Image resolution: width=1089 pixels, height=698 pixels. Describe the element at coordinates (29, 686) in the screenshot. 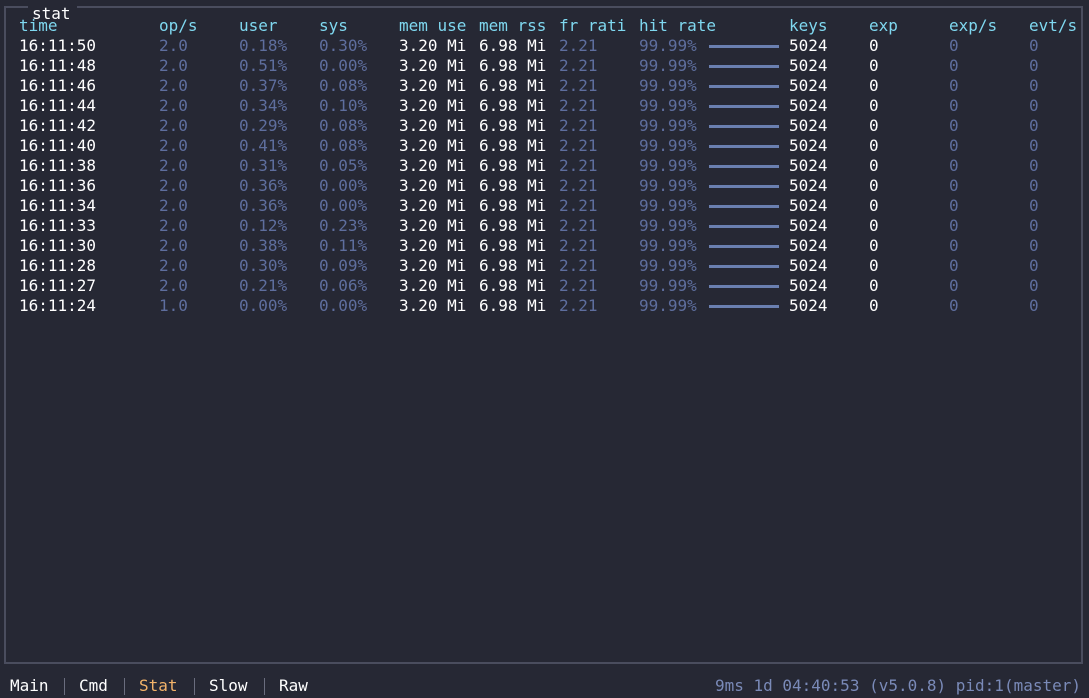

I see `tab-main: Main` at that location.